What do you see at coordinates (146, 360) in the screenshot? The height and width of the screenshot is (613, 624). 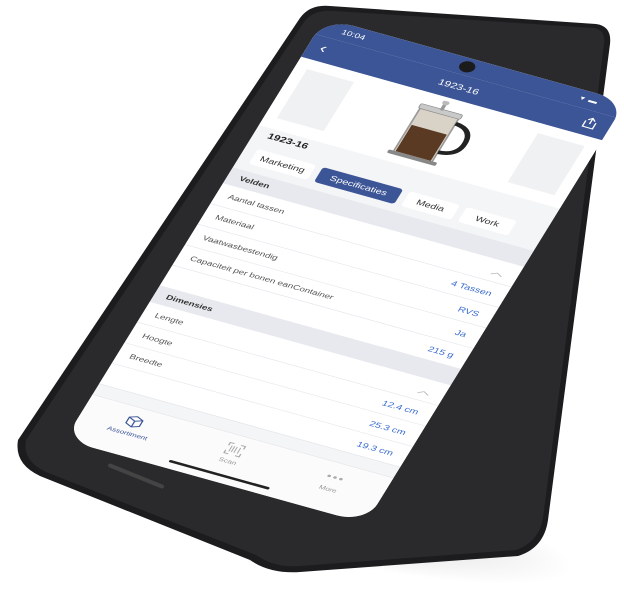 I see `spec-label: Breedte` at bounding box center [146, 360].